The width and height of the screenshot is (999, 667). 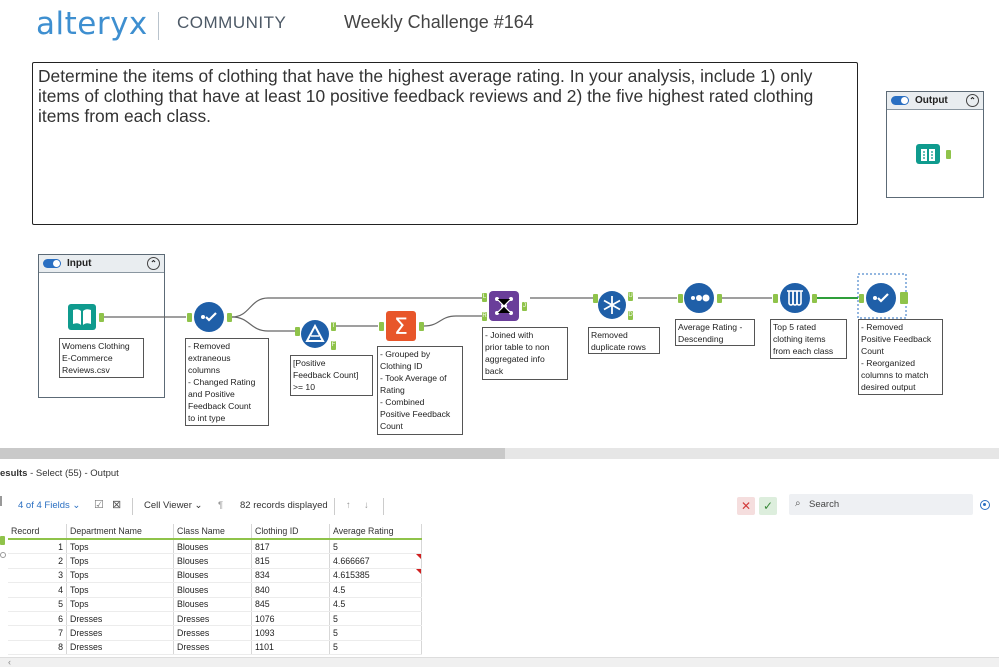 What do you see at coordinates (421, 326) in the screenshot?
I see `summarize-output-anchor` at bounding box center [421, 326].